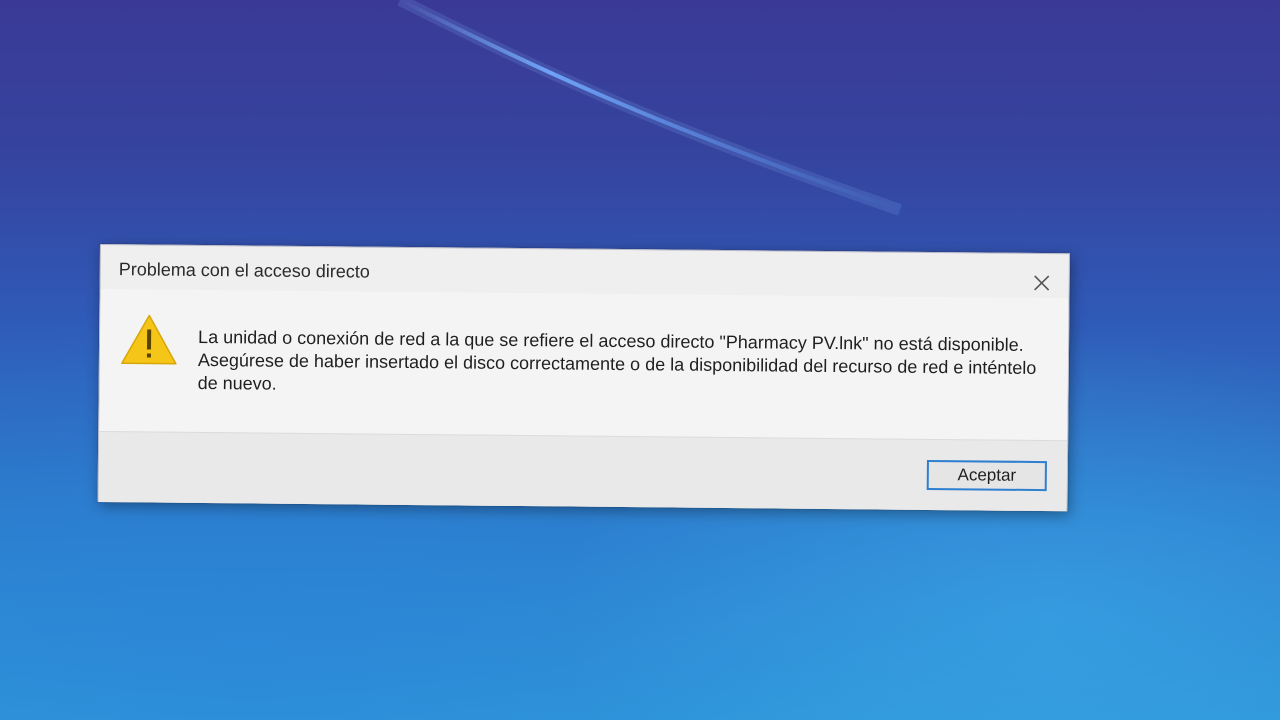 The width and height of the screenshot is (1280, 720). What do you see at coordinates (149, 339) in the screenshot?
I see `warning-icon` at bounding box center [149, 339].